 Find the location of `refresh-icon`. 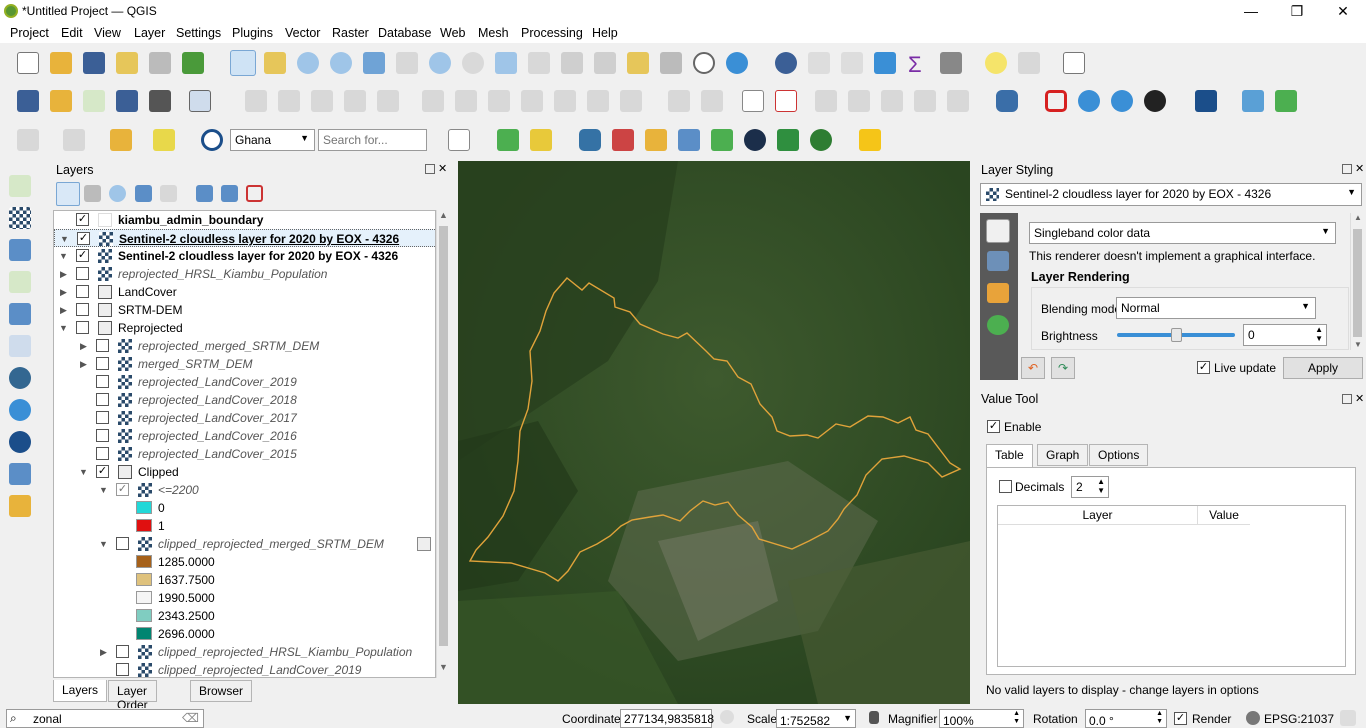

refresh-icon is located at coordinates (737, 63).